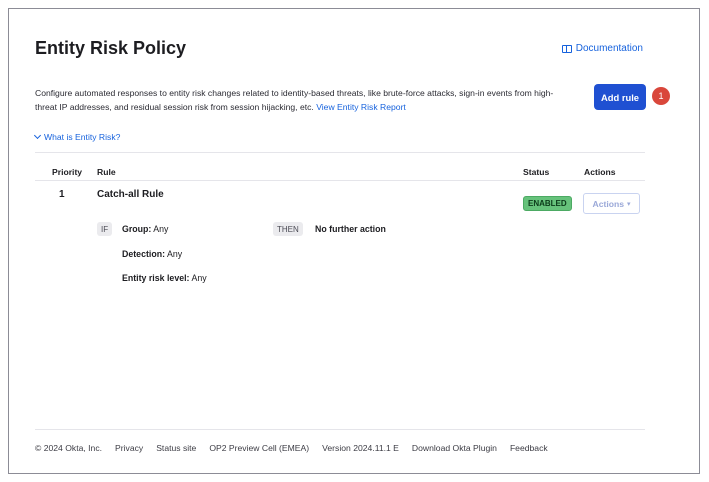 The width and height of the screenshot is (709, 482). Describe the element at coordinates (340, 429) in the screenshot. I see `footer-divider` at that location.